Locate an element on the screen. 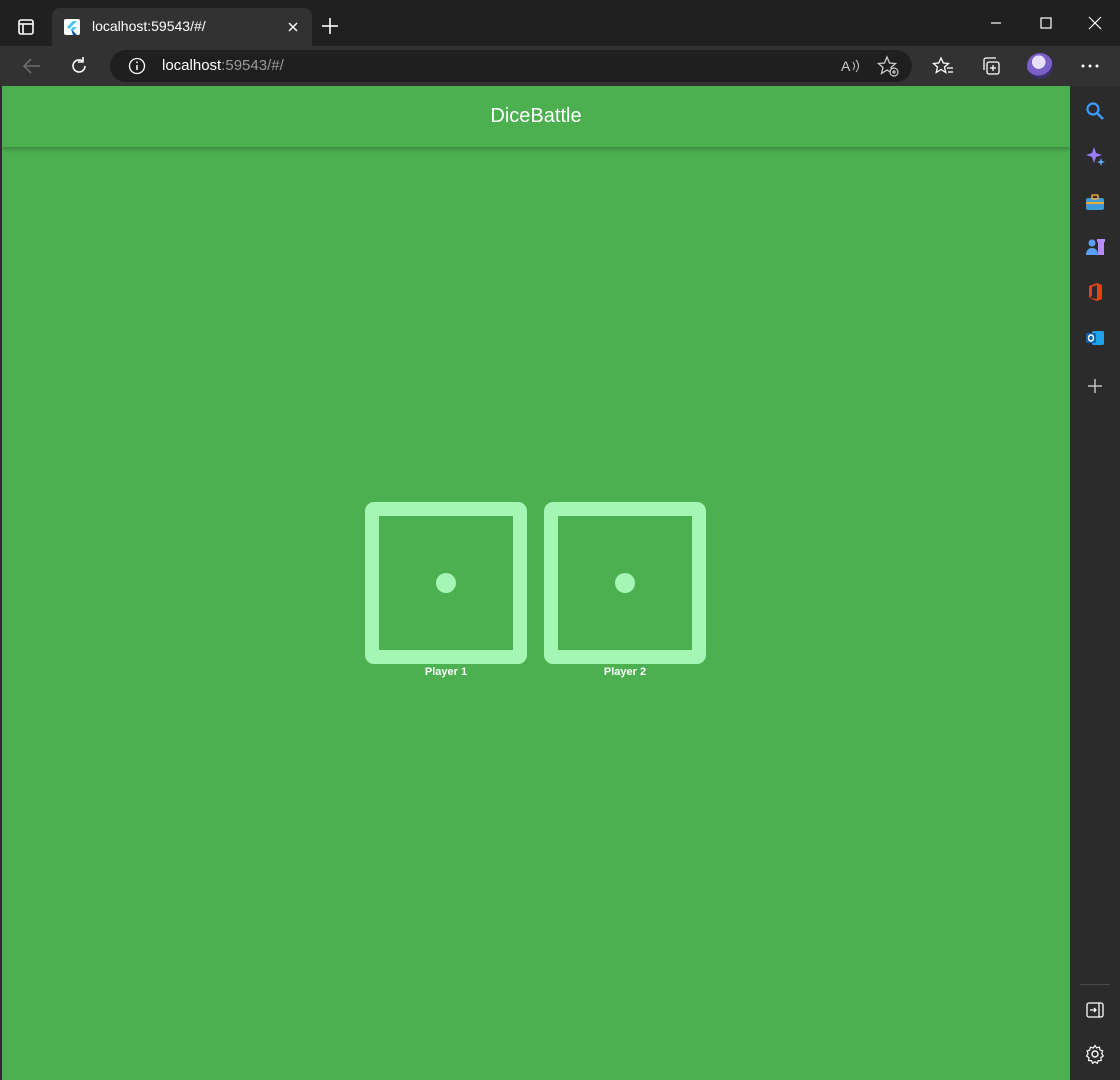  hide-sidebar-icon is located at coordinates (1095, 1010).